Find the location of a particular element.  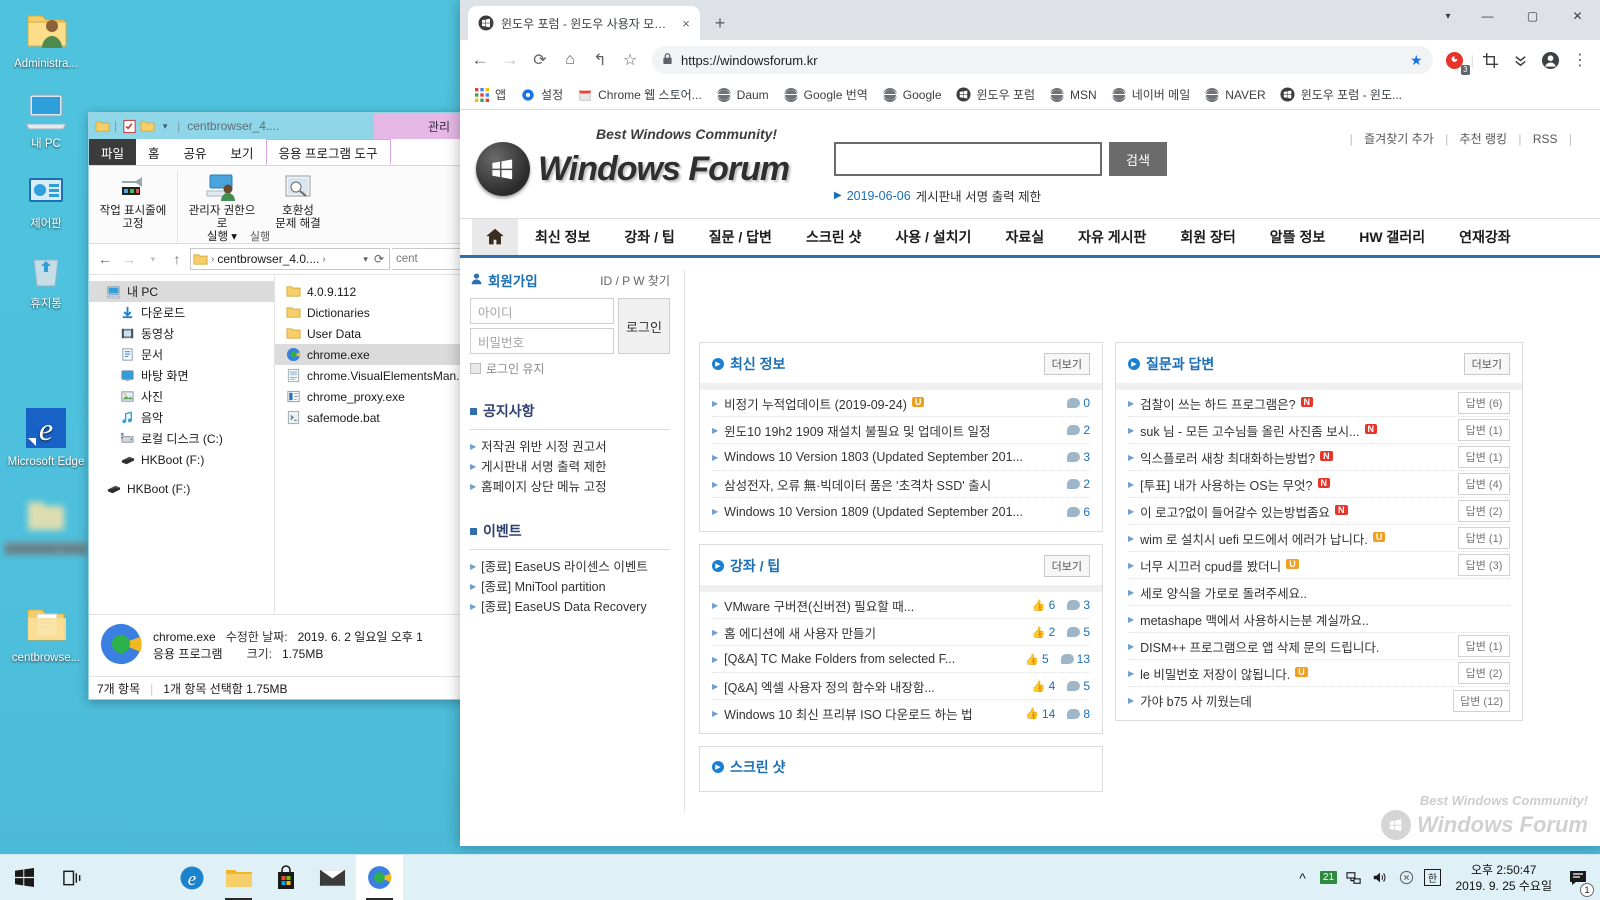

nav-item-market: 회원 장터 is located at coordinates (1207, 237).